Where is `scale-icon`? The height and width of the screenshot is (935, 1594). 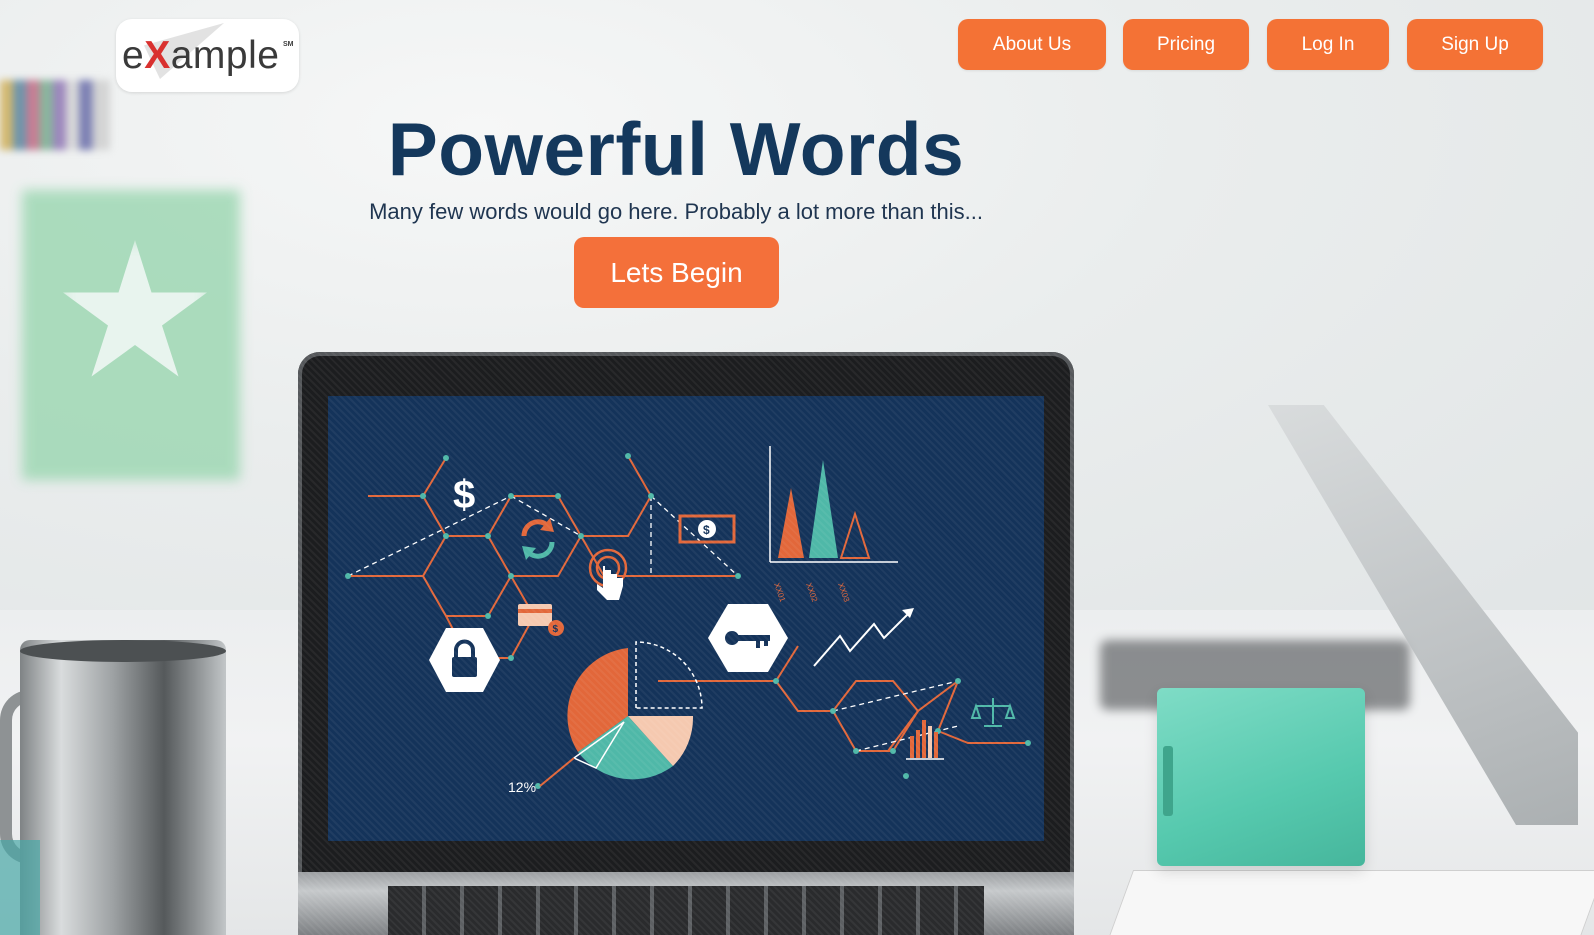
scale-icon is located at coordinates (993, 712).